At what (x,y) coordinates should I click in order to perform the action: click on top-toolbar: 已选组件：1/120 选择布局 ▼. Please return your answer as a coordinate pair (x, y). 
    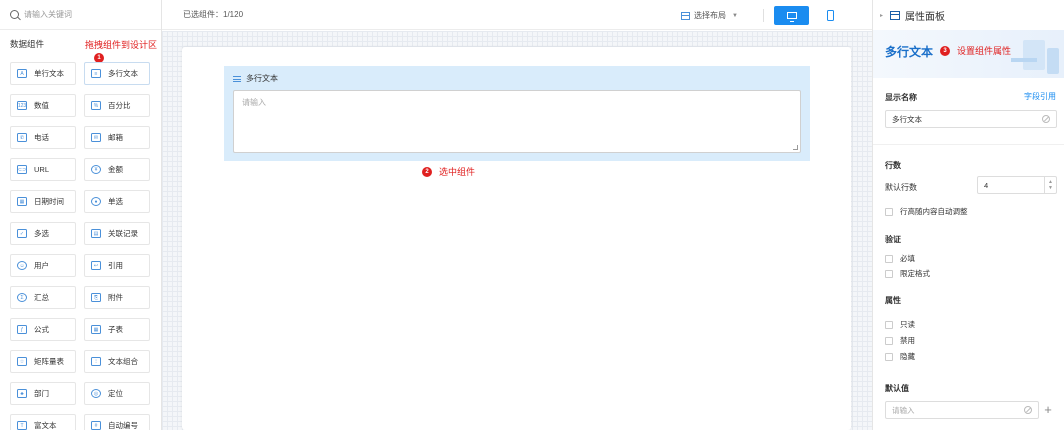
    Looking at the image, I should click on (517, 15).